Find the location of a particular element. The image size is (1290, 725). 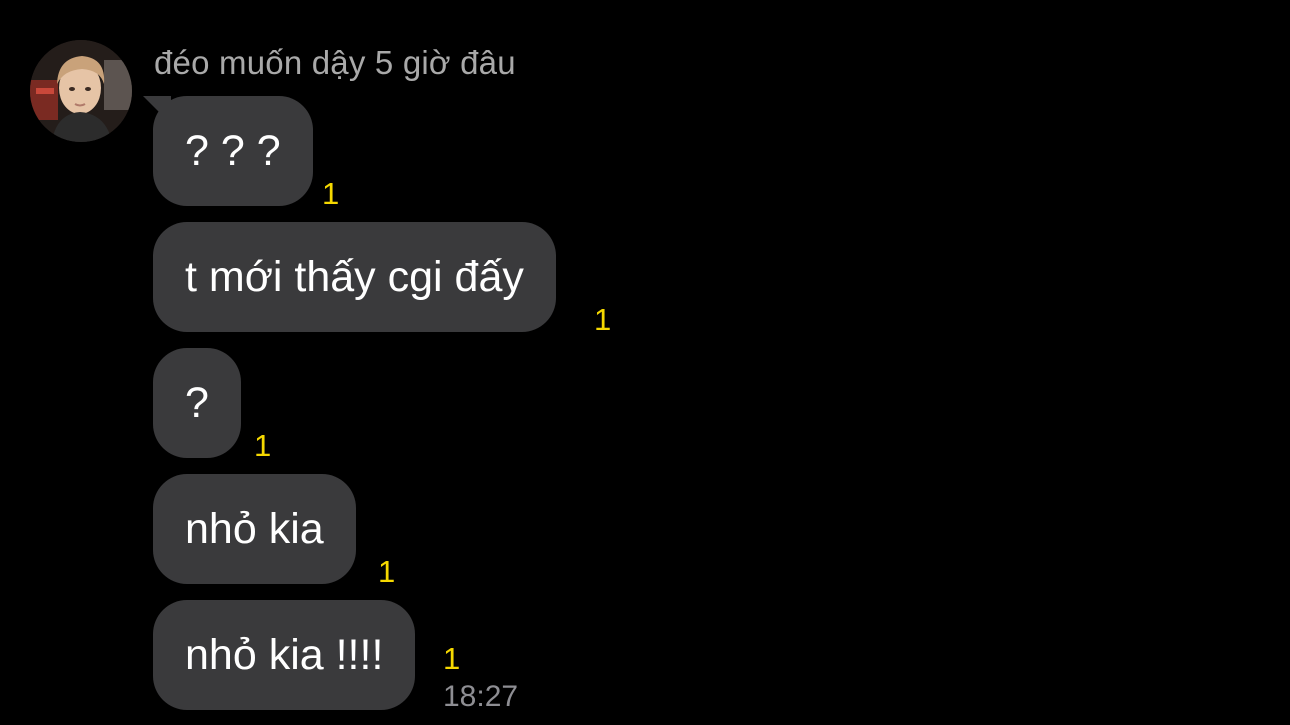

message-bubble: ? ? ? is located at coordinates (233, 151).